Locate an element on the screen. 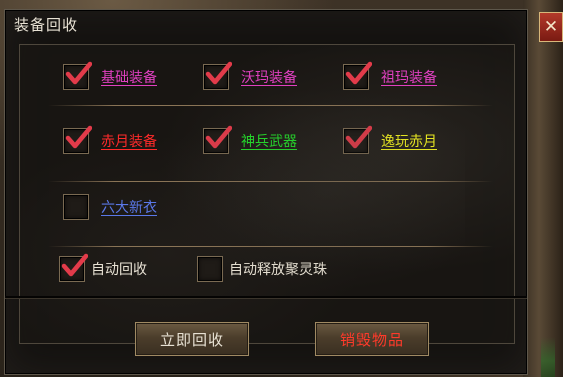 This screenshot has width=563, height=377. window-title: 装备回收 is located at coordinates (46, 25).